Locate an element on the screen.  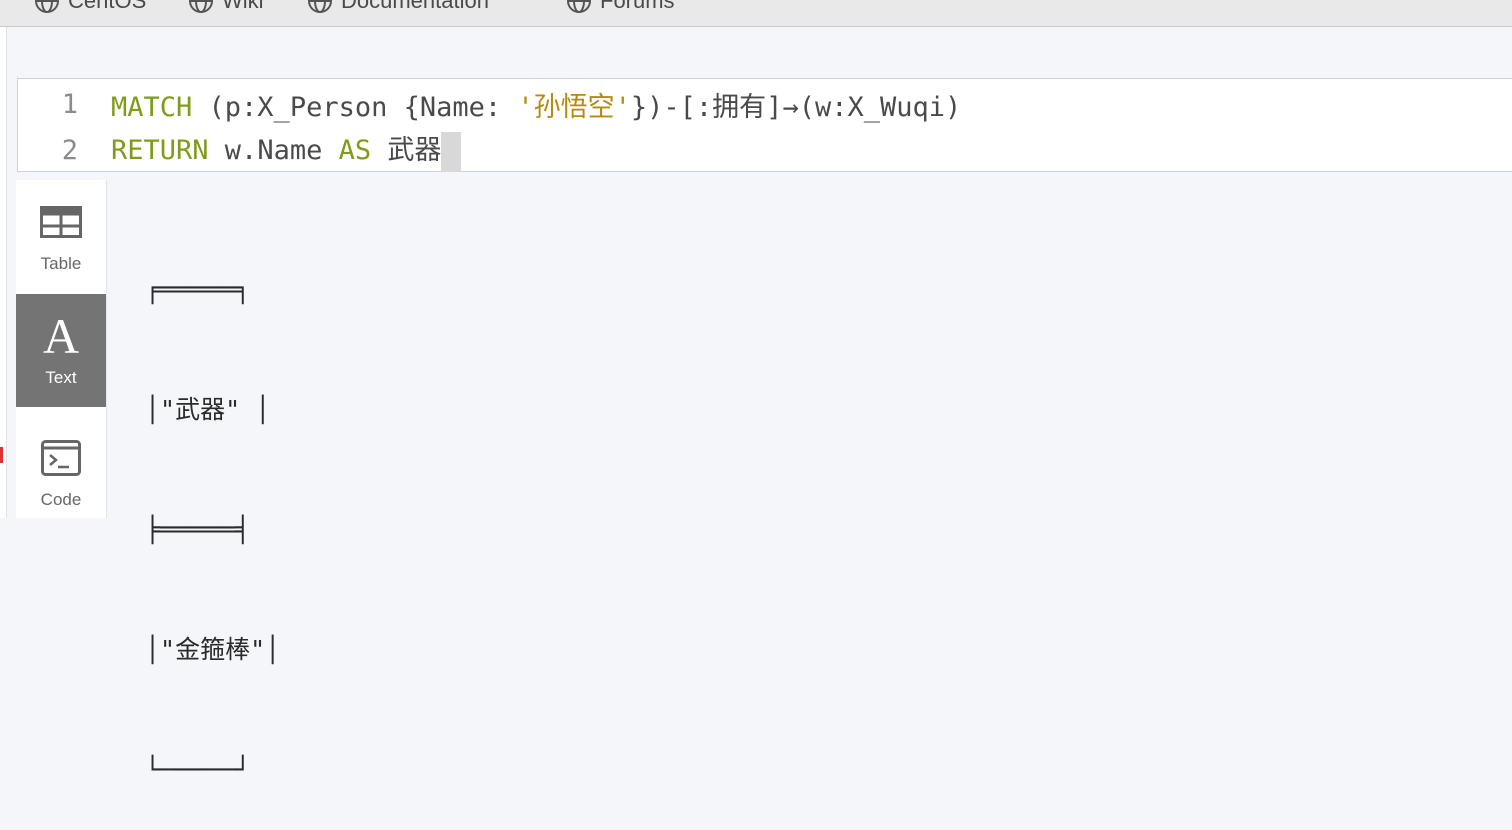
keyword-as: AS is located at coordinates (355, 151).